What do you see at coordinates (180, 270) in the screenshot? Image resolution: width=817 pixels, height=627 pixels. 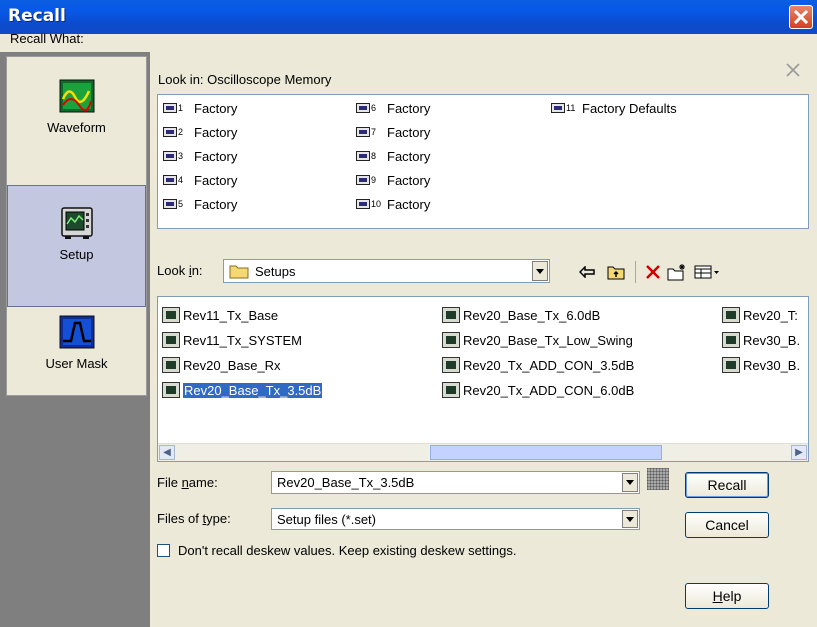 I see `lookin-label: Look in:` at bounding box center [180, 270].